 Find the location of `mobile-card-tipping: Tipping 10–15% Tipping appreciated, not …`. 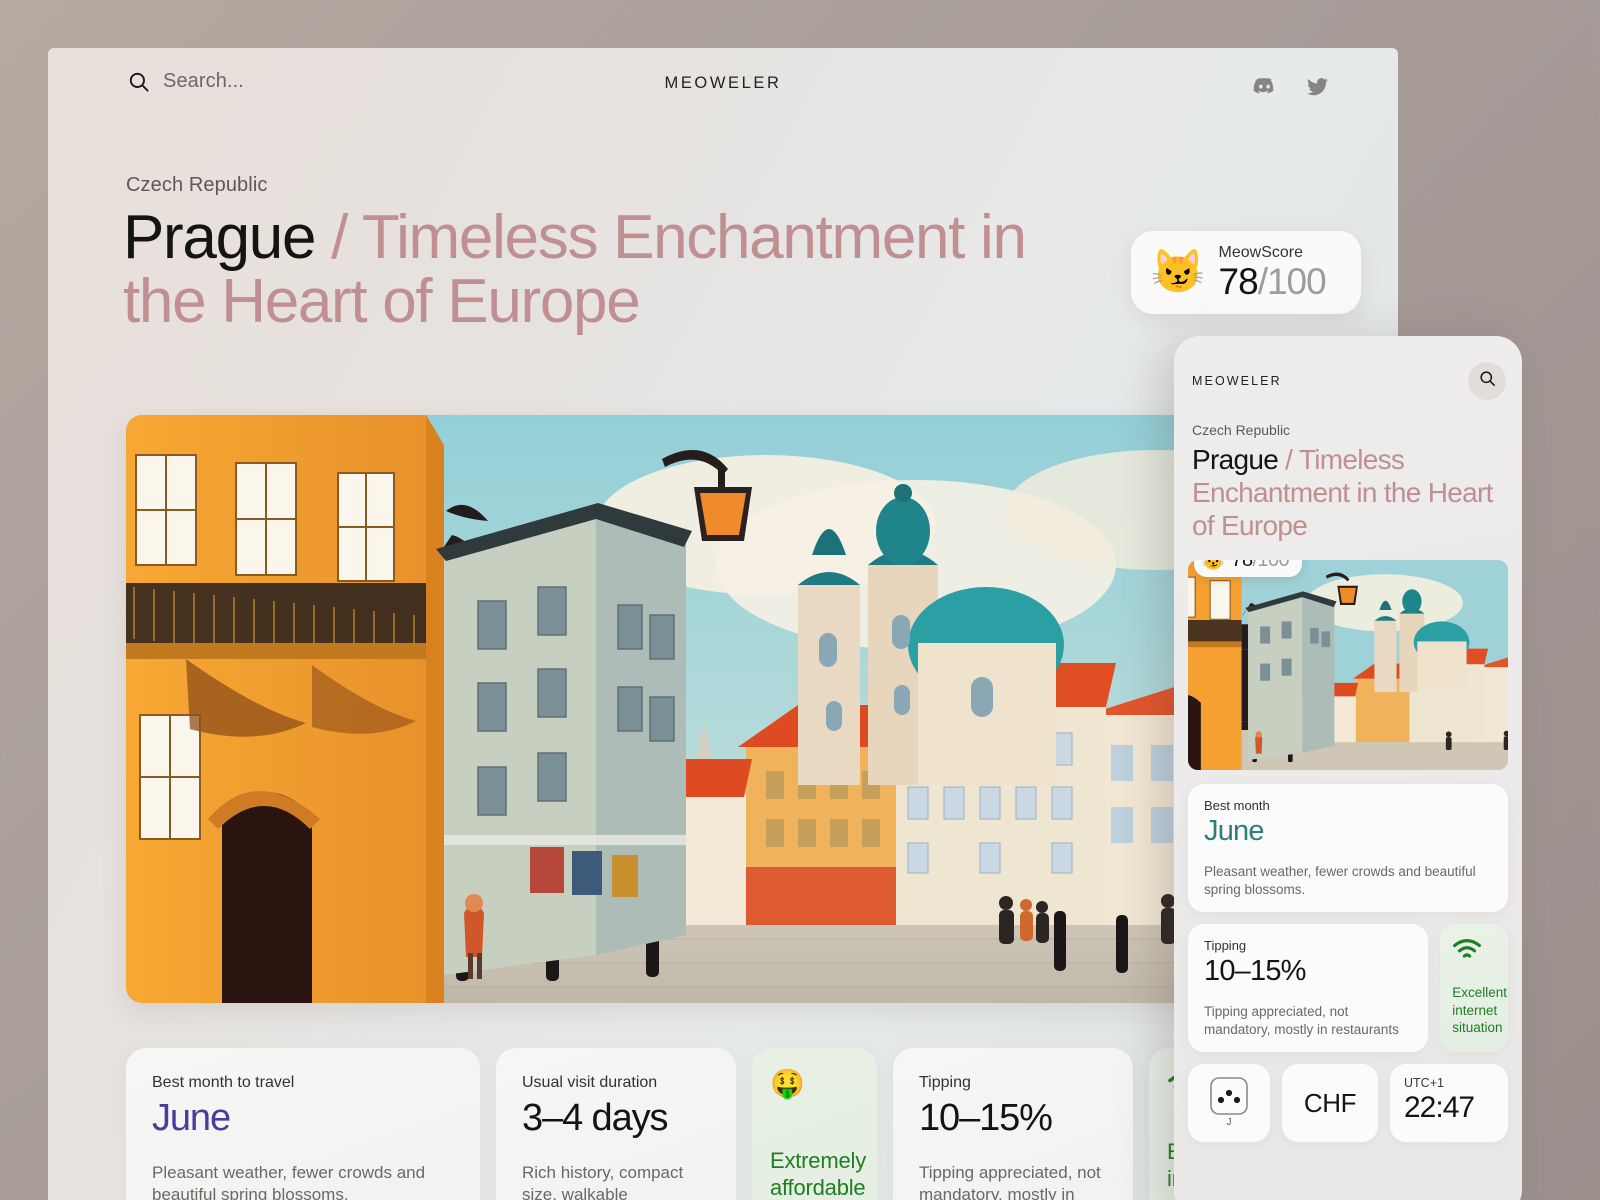

mobile-card-tipping: Tipping 10–15% Tipping appreciated, not … is located at coordinates (1308, 988).